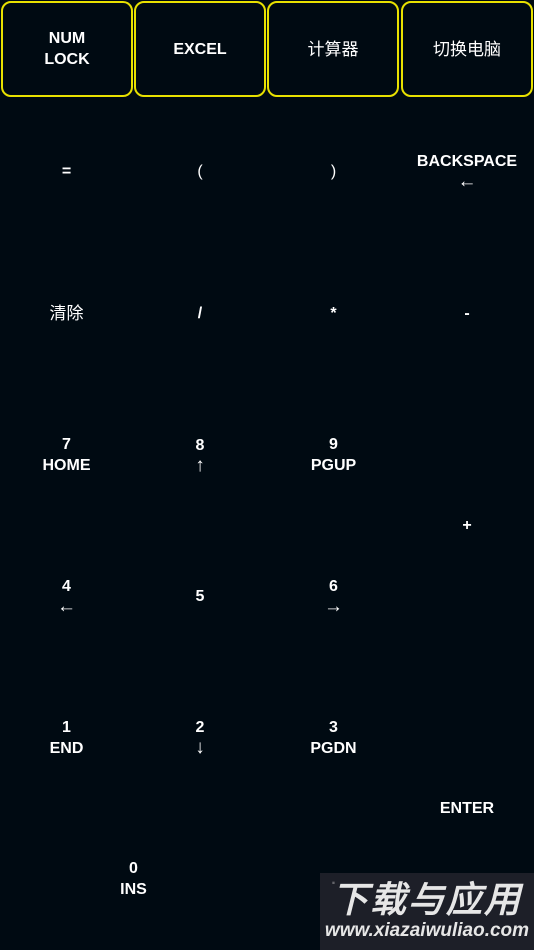  I want to click on key-0-ins: 0 INS, so click(133, 879).